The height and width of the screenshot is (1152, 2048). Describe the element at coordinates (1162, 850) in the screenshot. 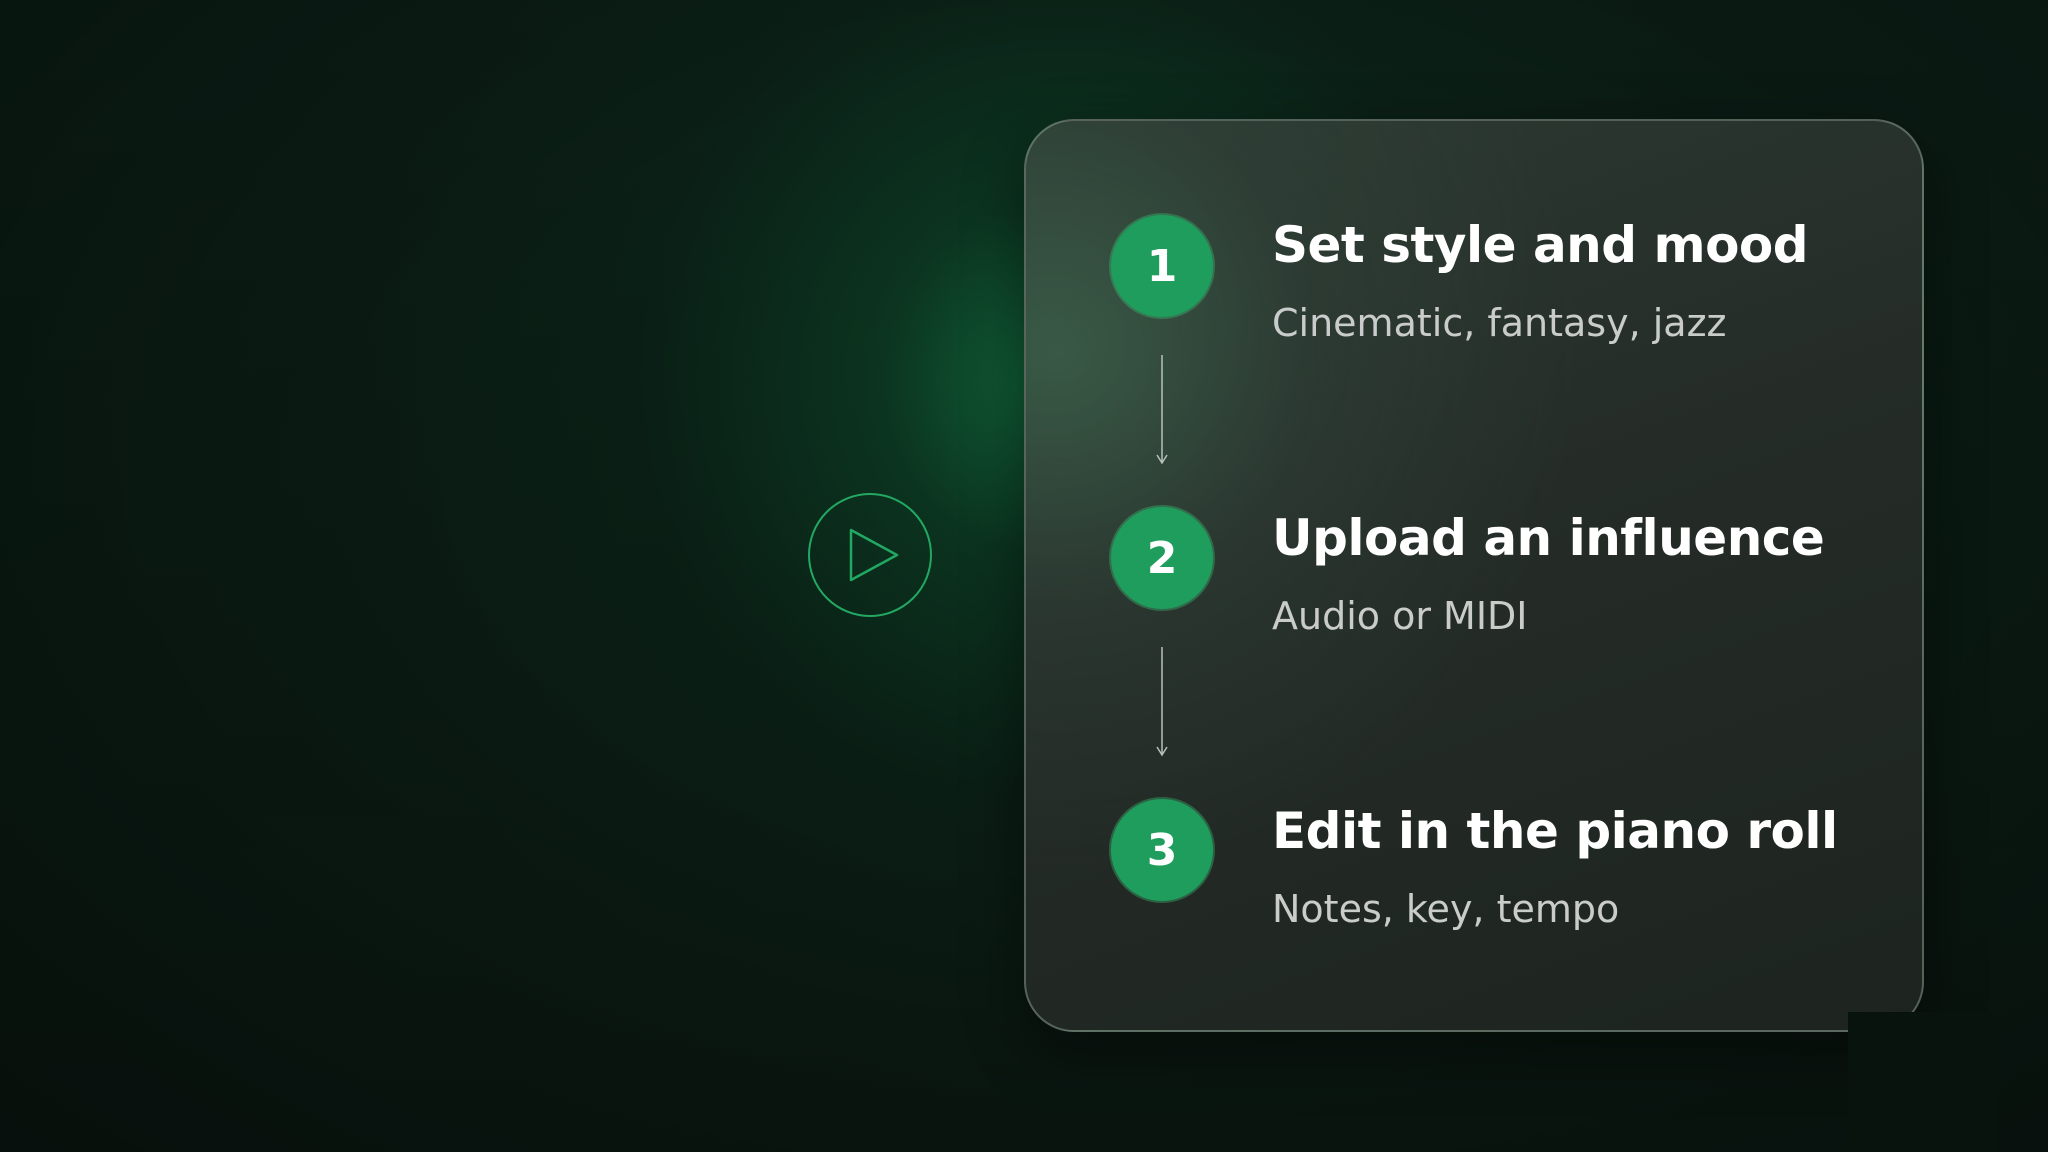

I see `step-number-badge: 3` at that location.